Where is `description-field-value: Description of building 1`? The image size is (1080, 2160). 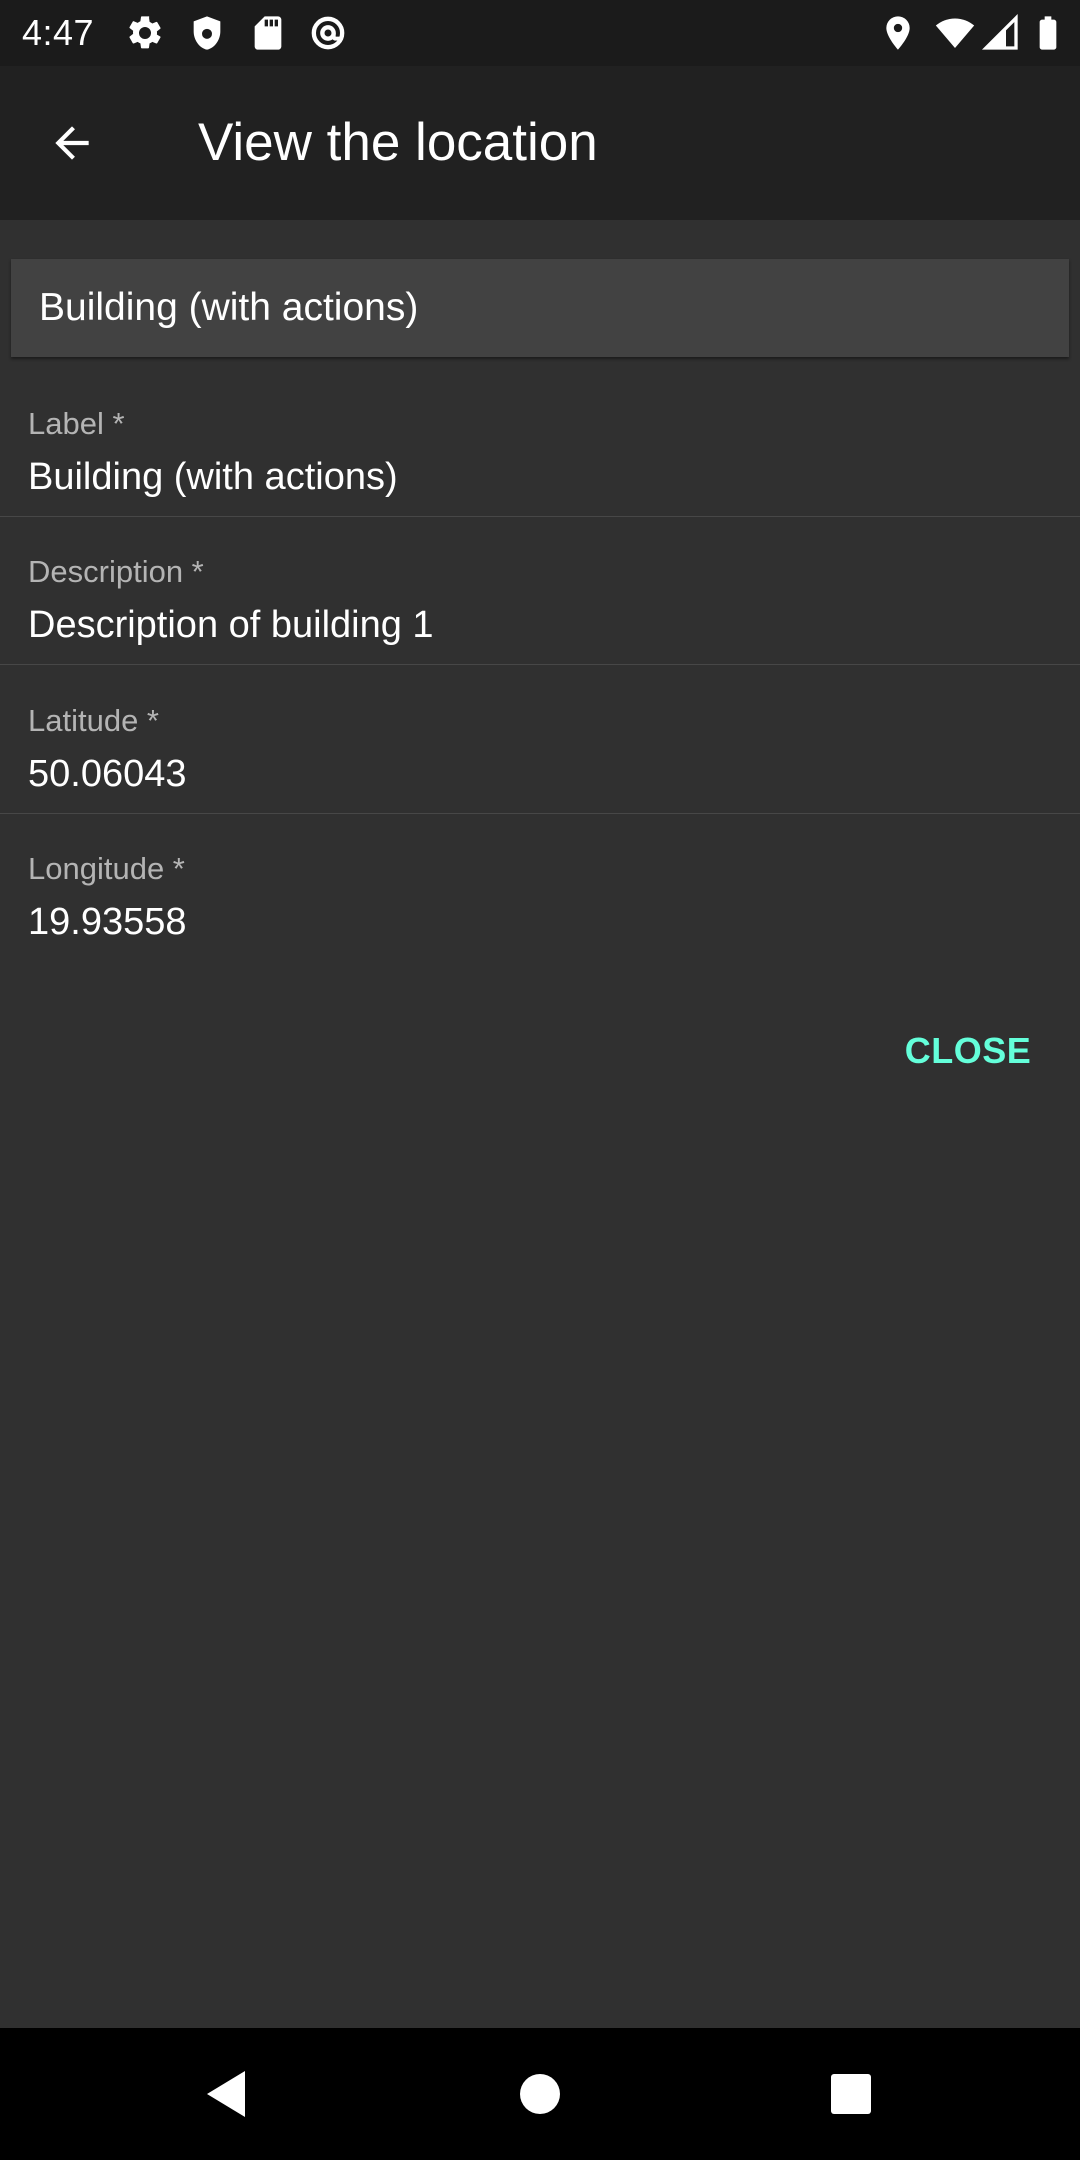
description-field-value: Description of building 1 is located at coordinates (231, 625).